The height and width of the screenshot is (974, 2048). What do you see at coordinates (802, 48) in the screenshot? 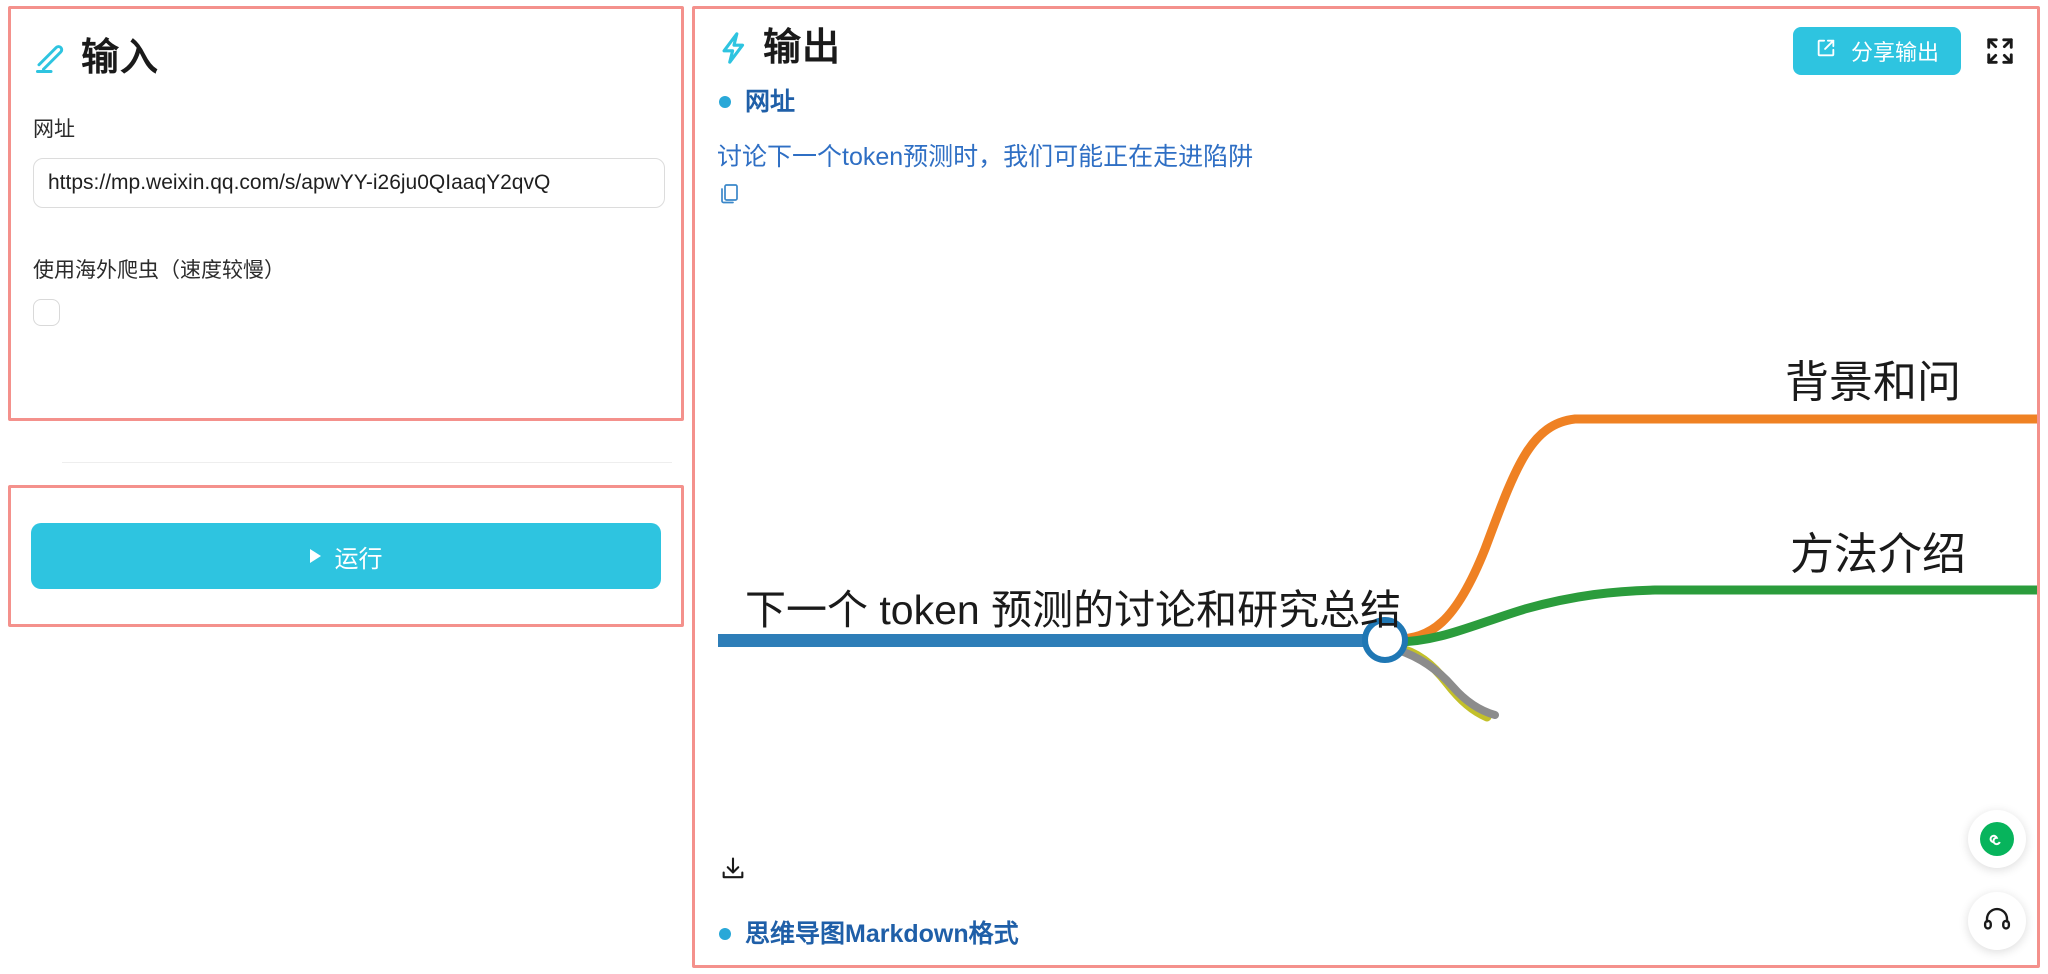
I see `output-title: 输出` at bounding box center [802, 48].